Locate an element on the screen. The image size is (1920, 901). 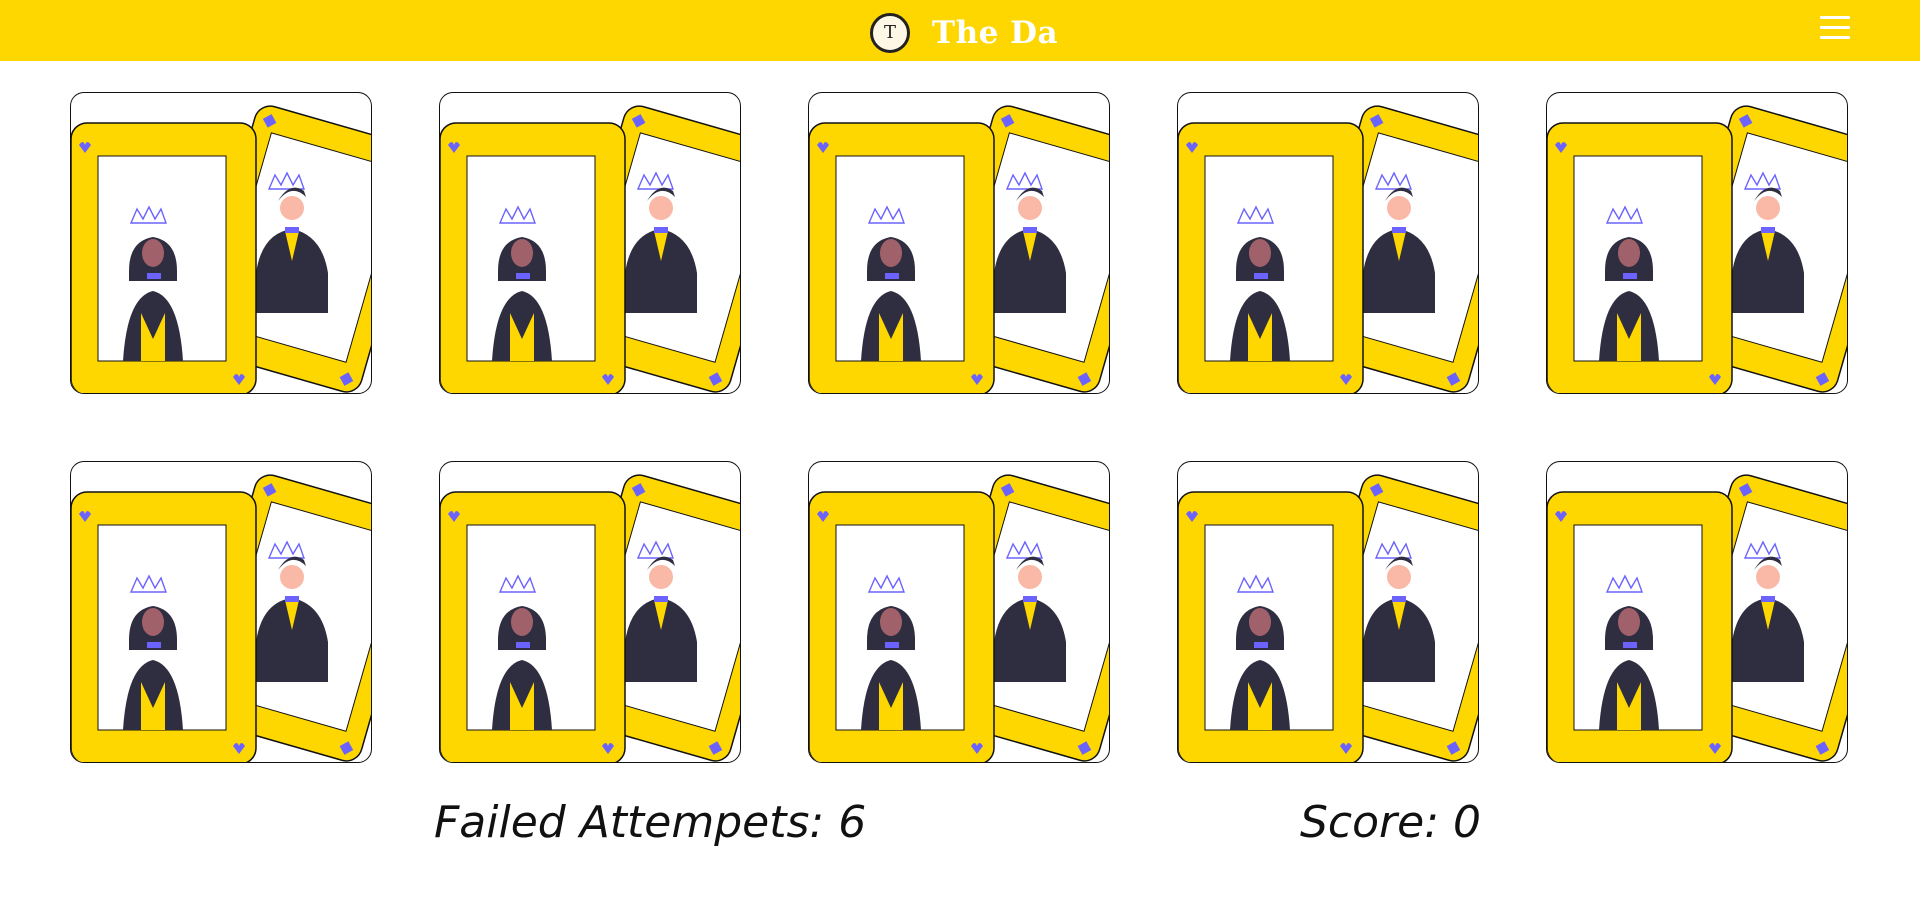
failed-attempts-label: Failed Attempets: is located at coordinates (629, 822).